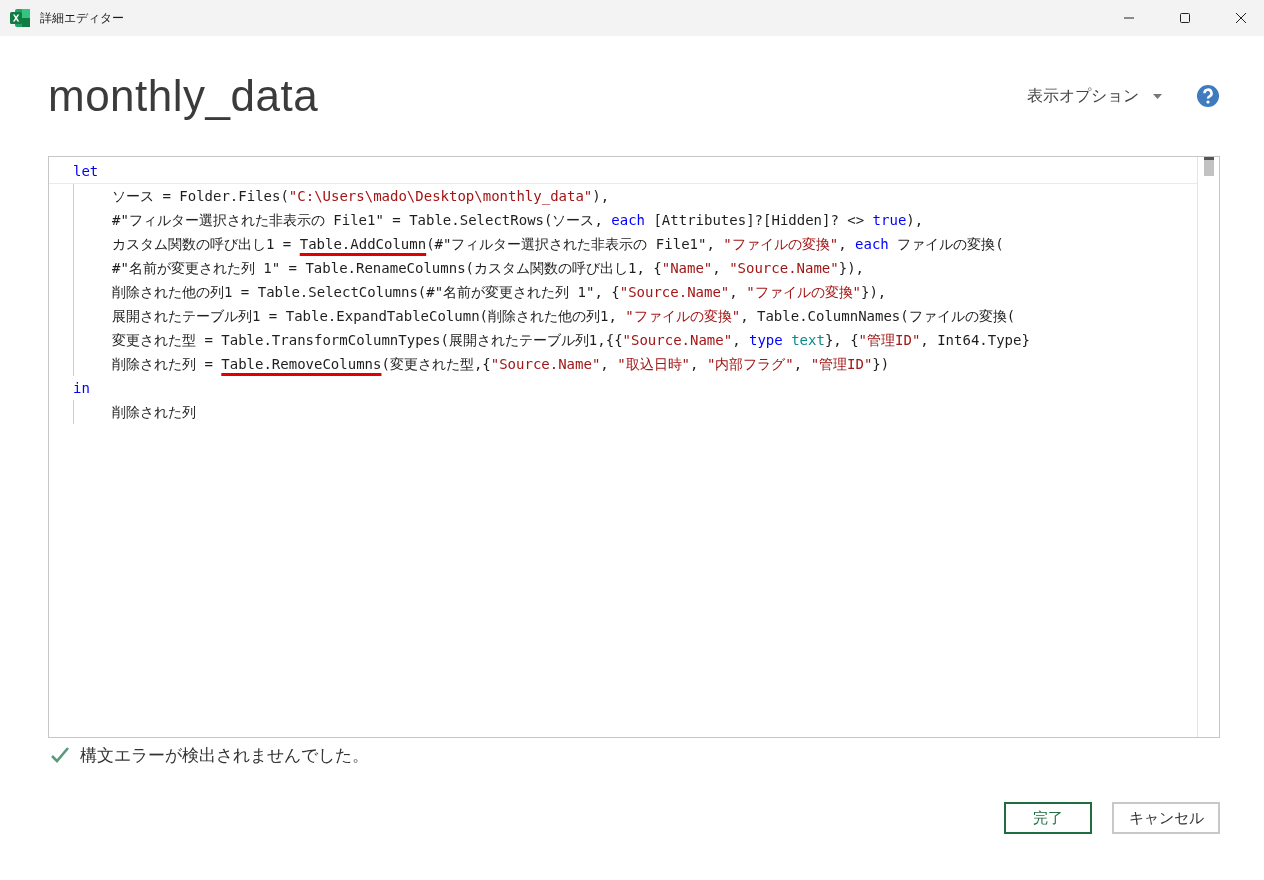  I want to click on view-options-dropdown: 表示オプション, so click(1094, 96).